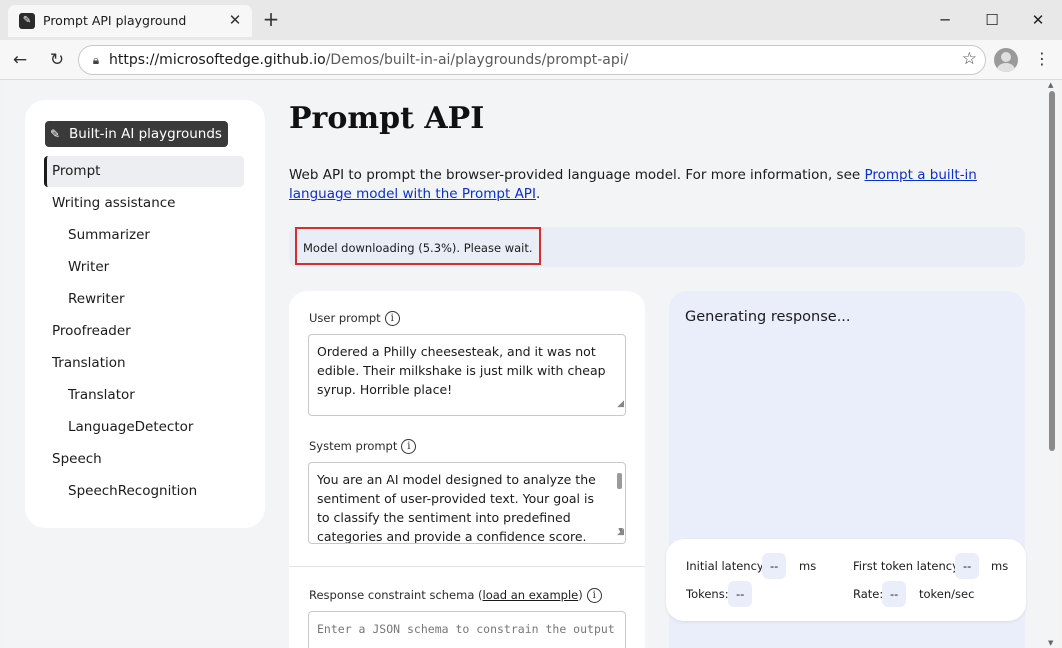 The width and height of the screenshot is (1062, 648). What do you see at coordinates (531, 595) in the screenshot?
I see `load-example-link: load an example` at bounding box center [531, 595].